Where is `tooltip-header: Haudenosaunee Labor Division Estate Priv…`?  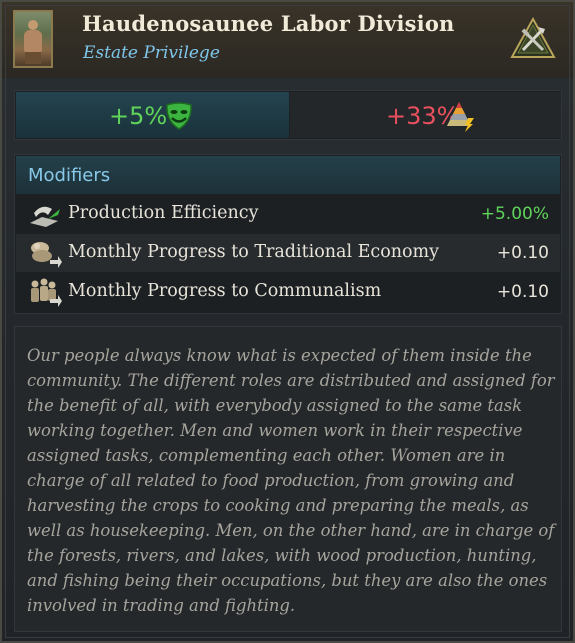 tooltip-header: Haudenosaunee Labor Division Estate Priv… is located at coordinates (287, 40).